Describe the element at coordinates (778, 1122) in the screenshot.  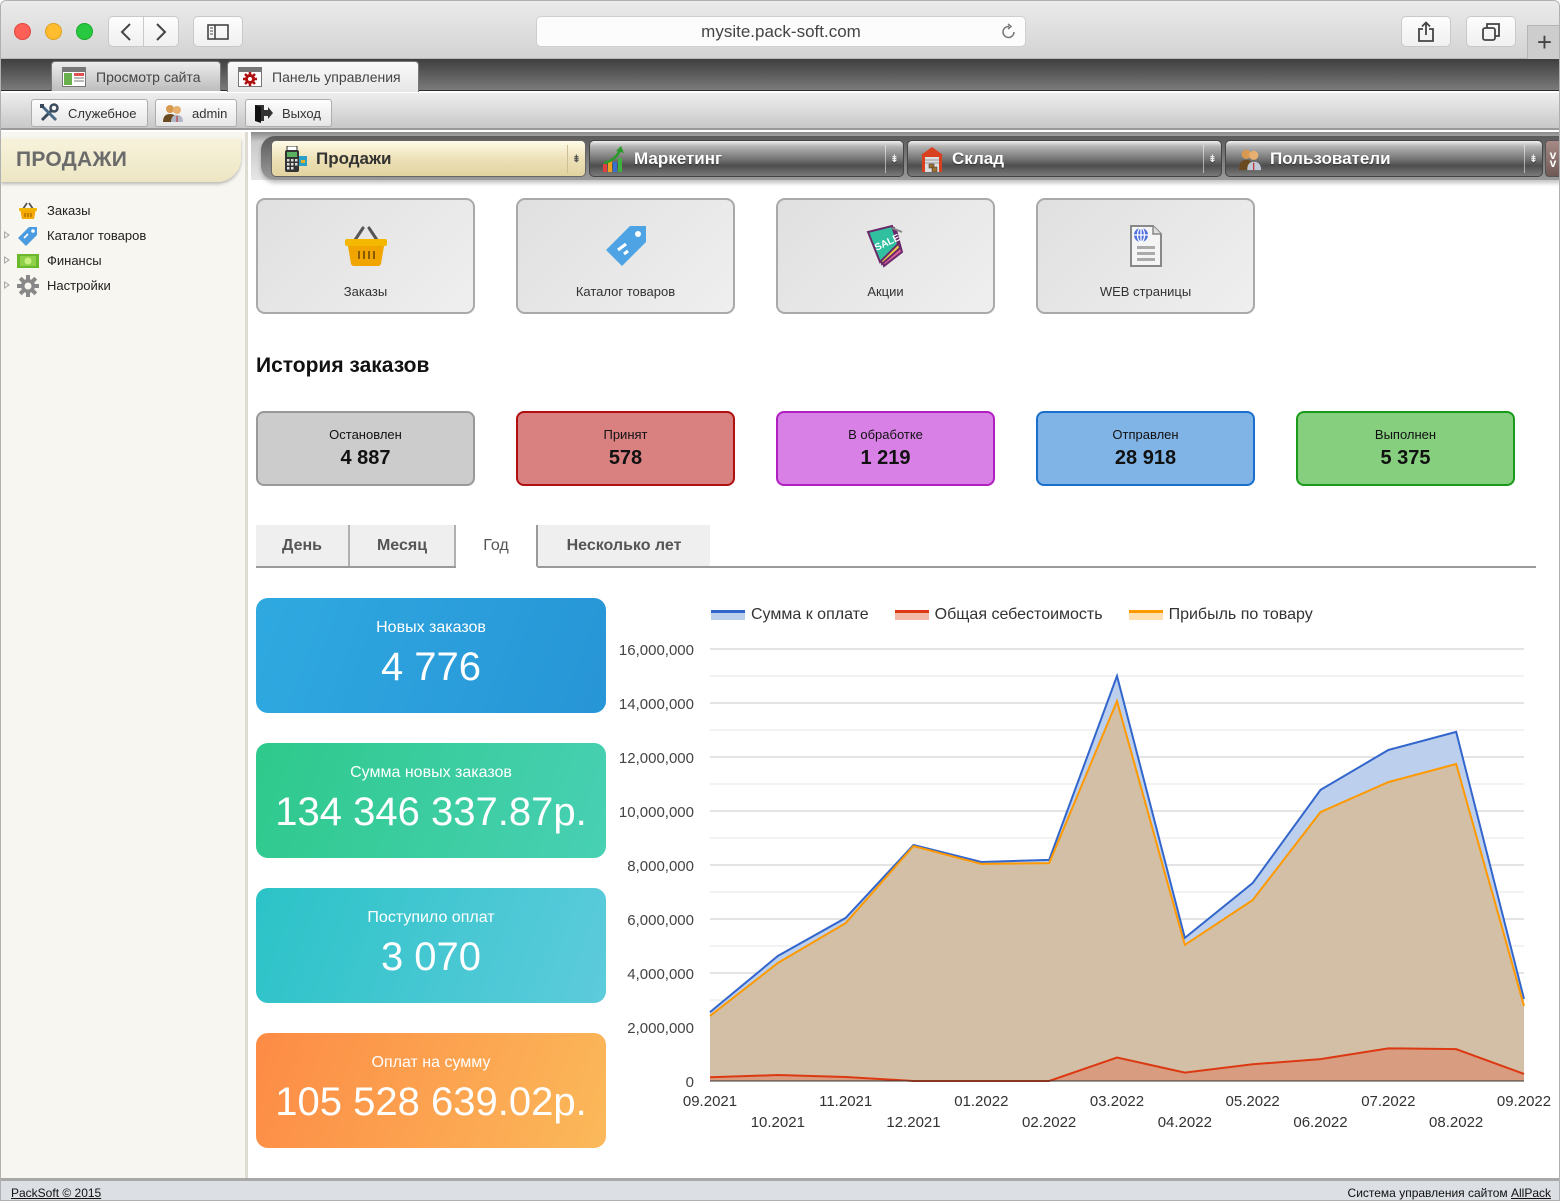
I see `x-tick-label: 10.2021` at that location.